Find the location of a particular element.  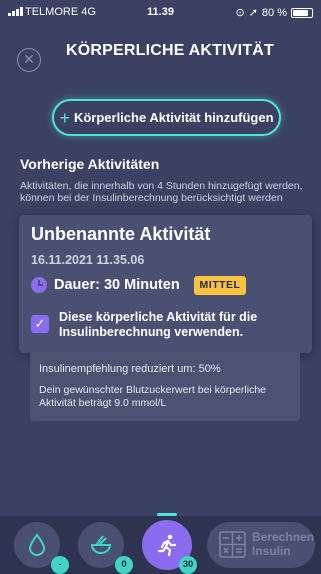

checkmark-icon: ✓ is located at coordinates (40, 323).